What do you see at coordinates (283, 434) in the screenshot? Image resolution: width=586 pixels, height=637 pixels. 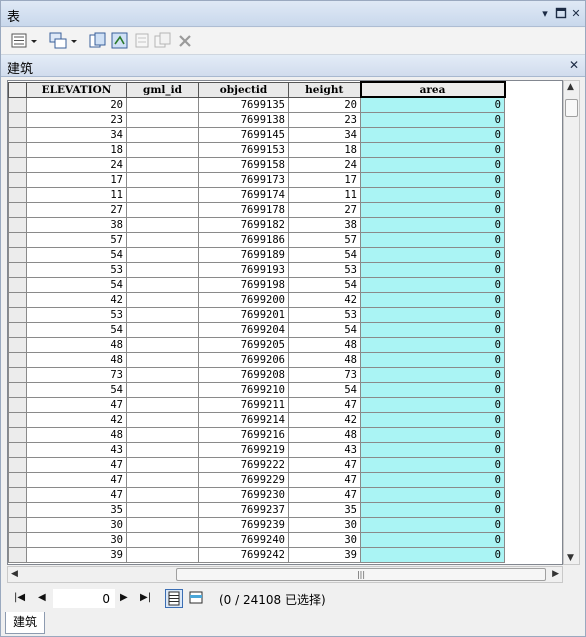 I see `table-row: 48 7699216 48 0` at bounding box center [283, 434].